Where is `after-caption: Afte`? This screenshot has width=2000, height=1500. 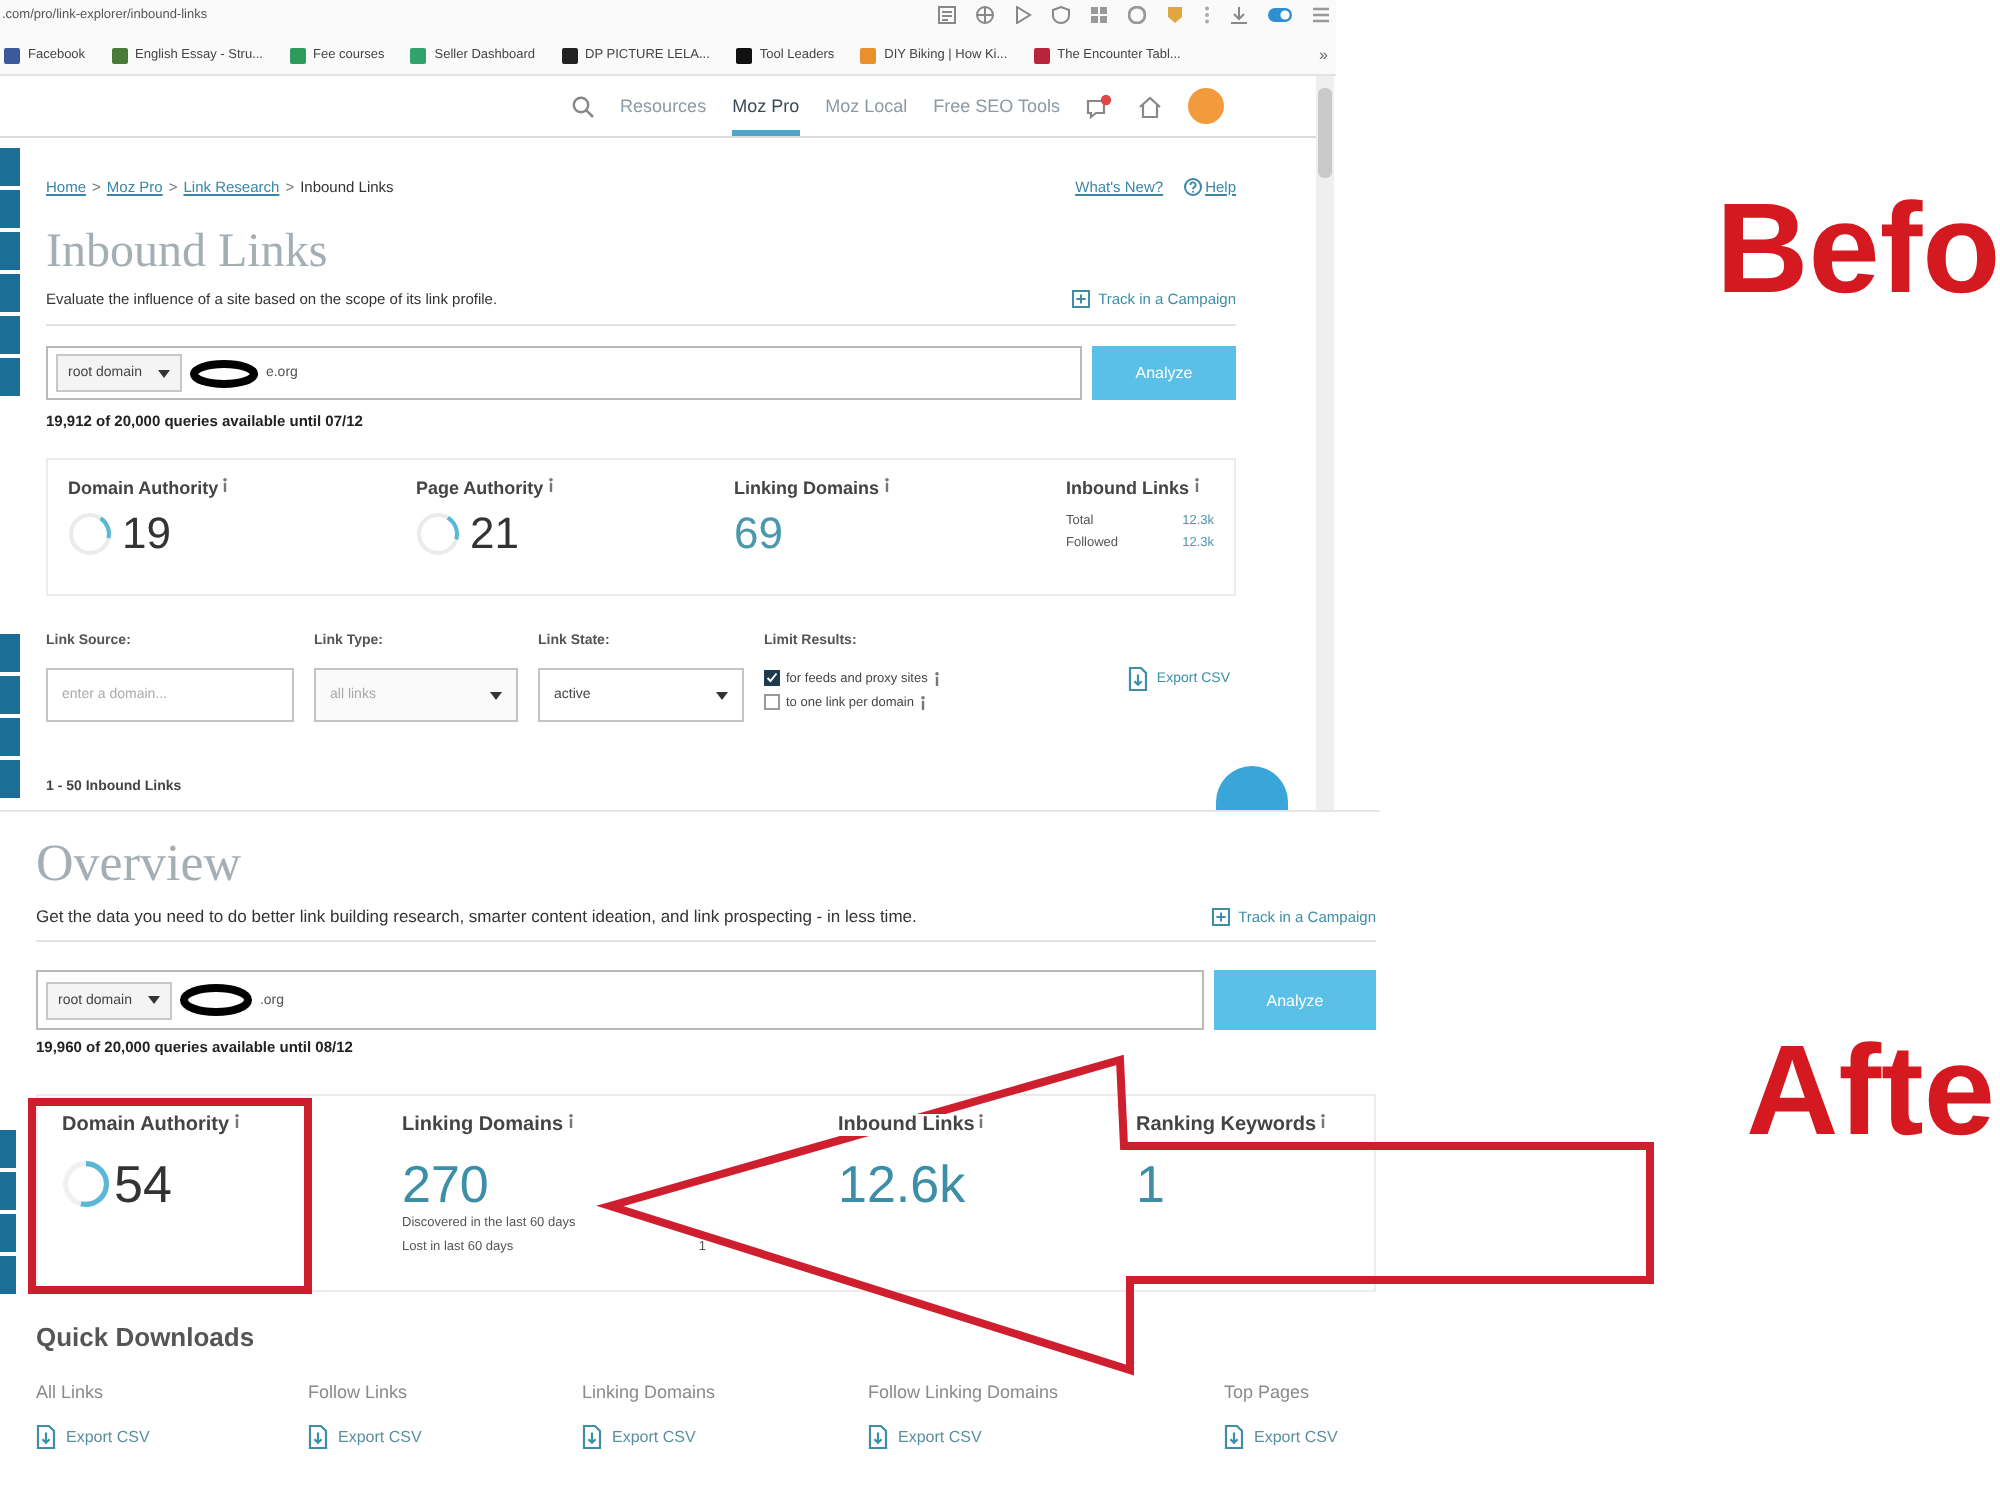 after-caption: Afte is located at coordinates (1870, 1090).